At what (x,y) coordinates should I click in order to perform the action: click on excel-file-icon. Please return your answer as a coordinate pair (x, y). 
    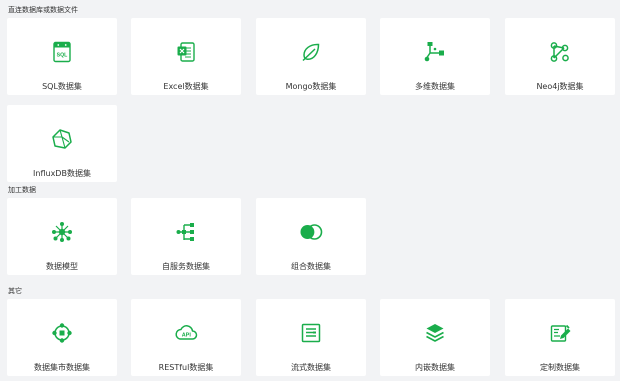
    Looking at the image, I should click on (186, 52).